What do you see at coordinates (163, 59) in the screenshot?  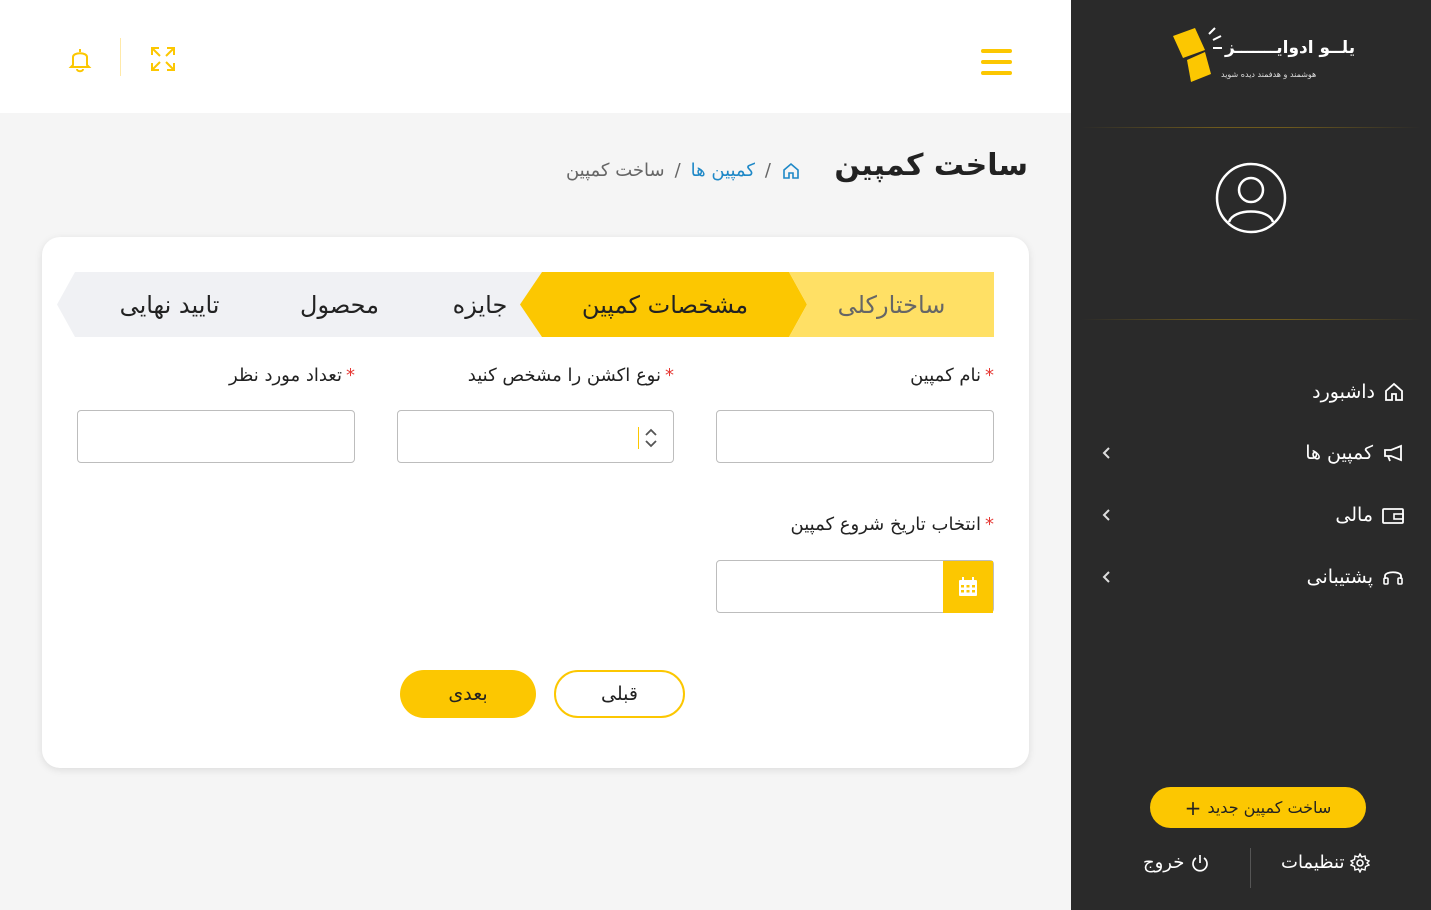 I see `fullscreen-icon` at bounding box center [163, 59].